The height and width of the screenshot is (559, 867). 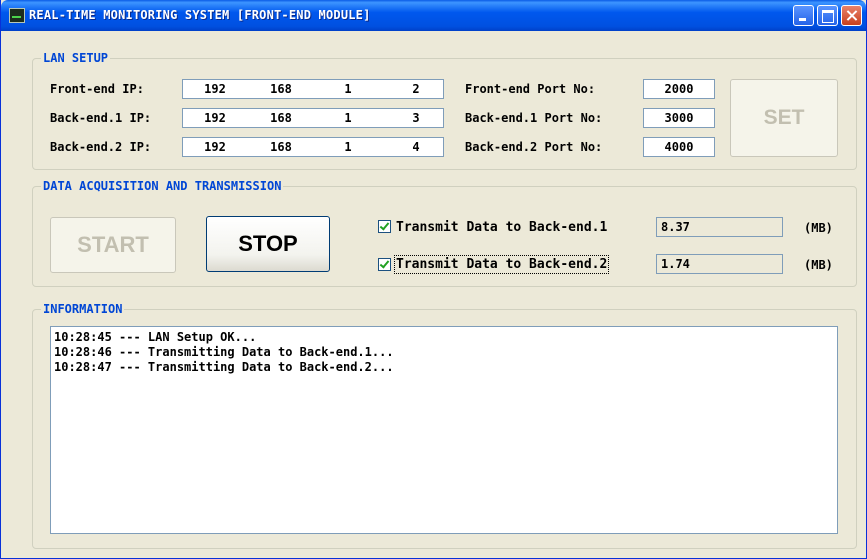 What do you see at coordinates (803, 15) in the screenshot?
I see `minimize-button` at bounding box center [803, 15].